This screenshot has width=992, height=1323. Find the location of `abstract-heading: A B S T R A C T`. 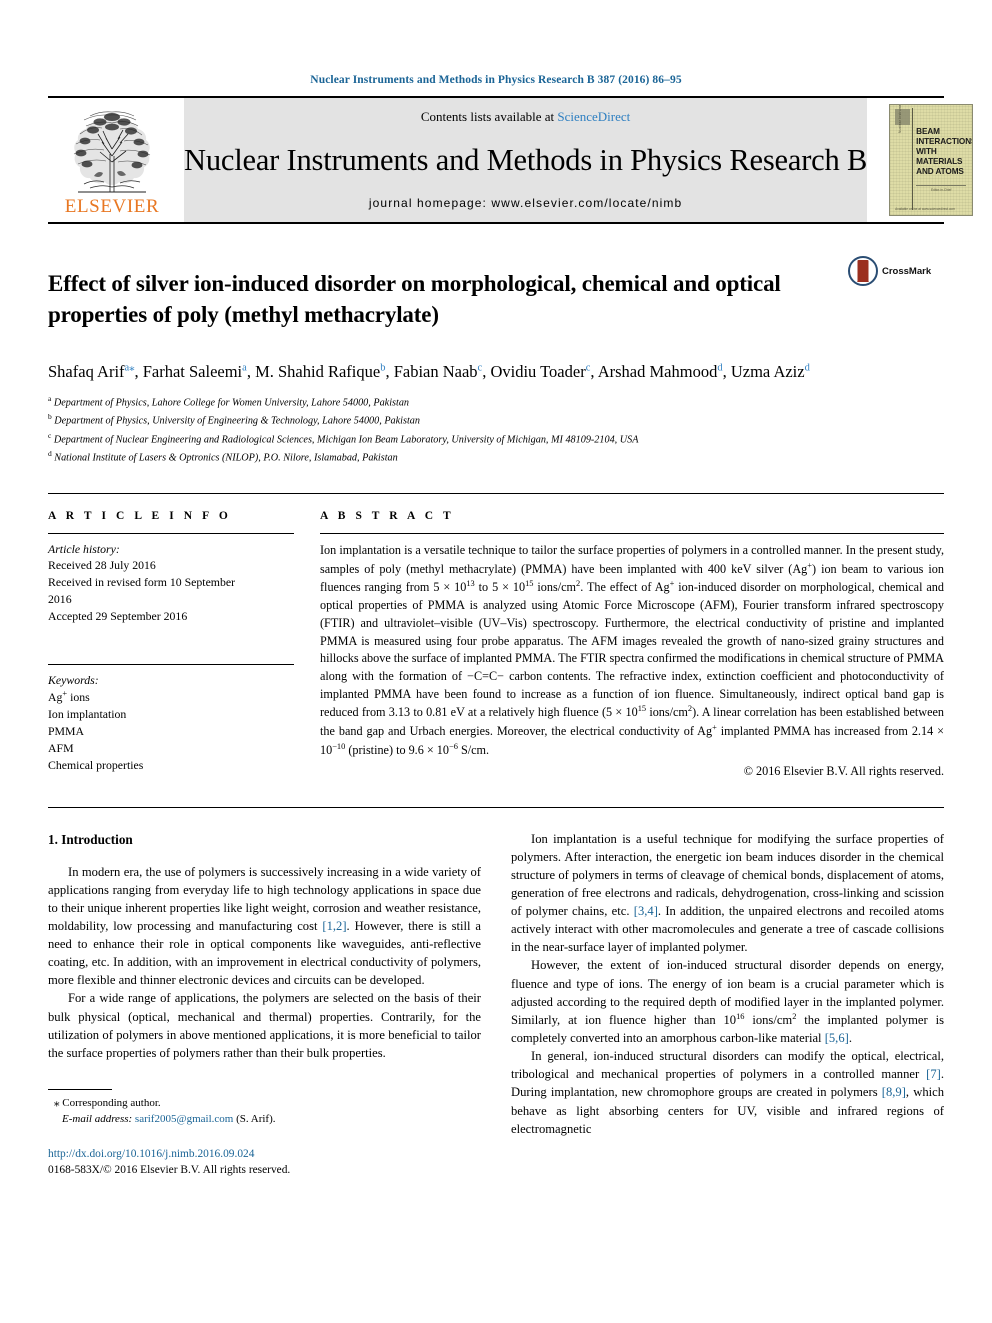

abstract-heading: A B S T R A C T is located at coordinates (387, 515).